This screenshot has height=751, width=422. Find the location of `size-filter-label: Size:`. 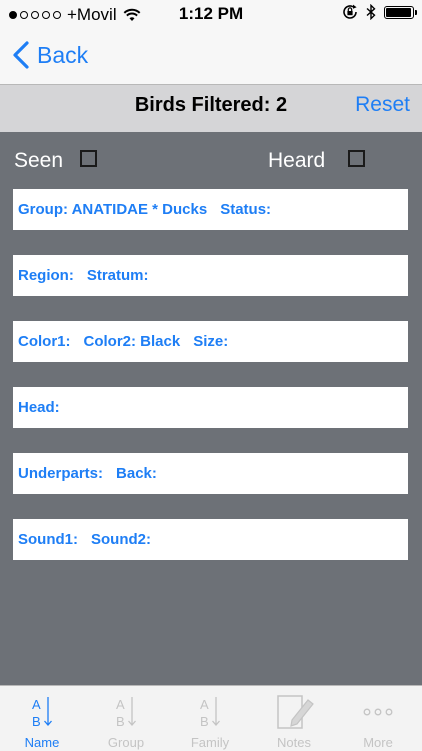

size-filter-label: Size: is located at coordinates (211, 341).